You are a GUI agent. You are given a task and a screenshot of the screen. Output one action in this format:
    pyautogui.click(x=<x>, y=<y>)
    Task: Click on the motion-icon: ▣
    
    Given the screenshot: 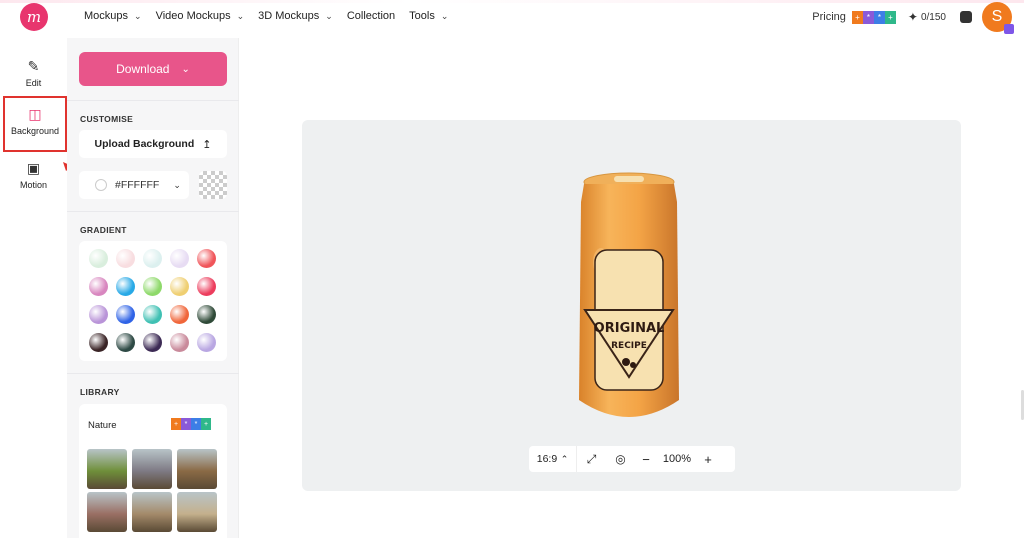 What is the action you would take?
    pyautogui.click(x=33, y=168)
    